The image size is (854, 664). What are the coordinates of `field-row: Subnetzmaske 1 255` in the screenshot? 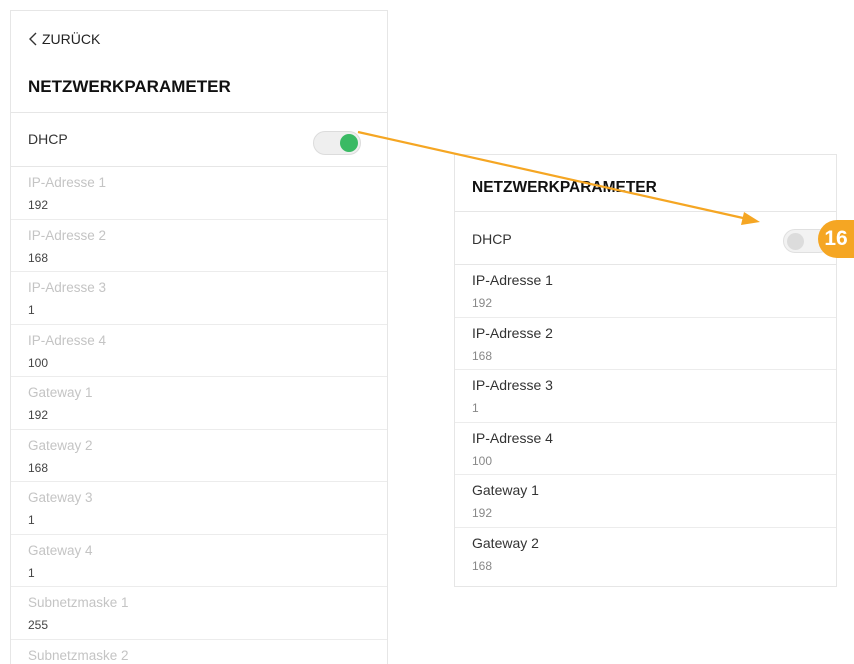 It's located at (199, 613).